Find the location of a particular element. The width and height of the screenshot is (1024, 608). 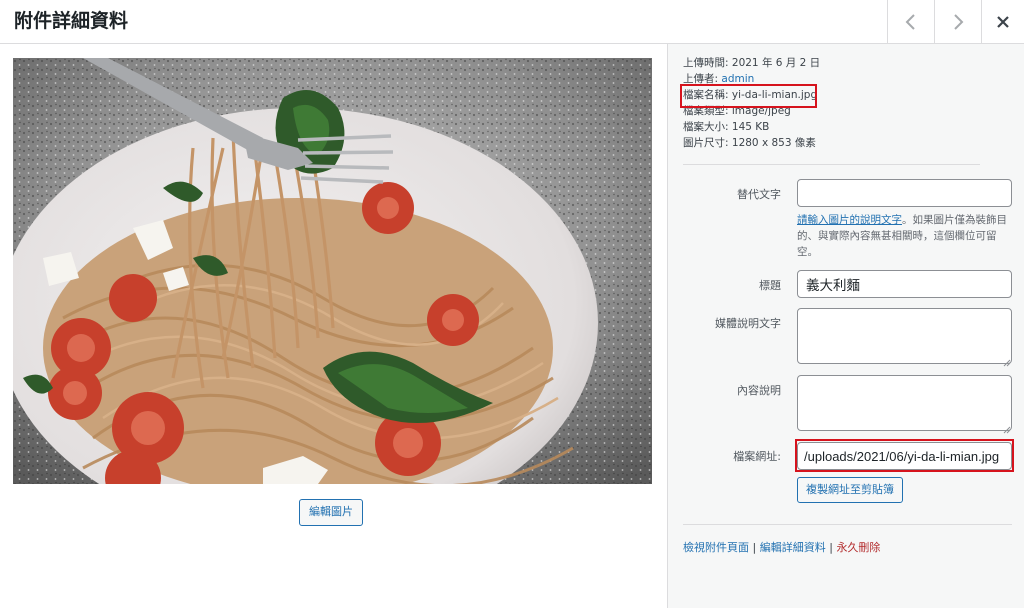

dimensions-value: 1280 x 853 像素 is located at coordinates (773, 143).